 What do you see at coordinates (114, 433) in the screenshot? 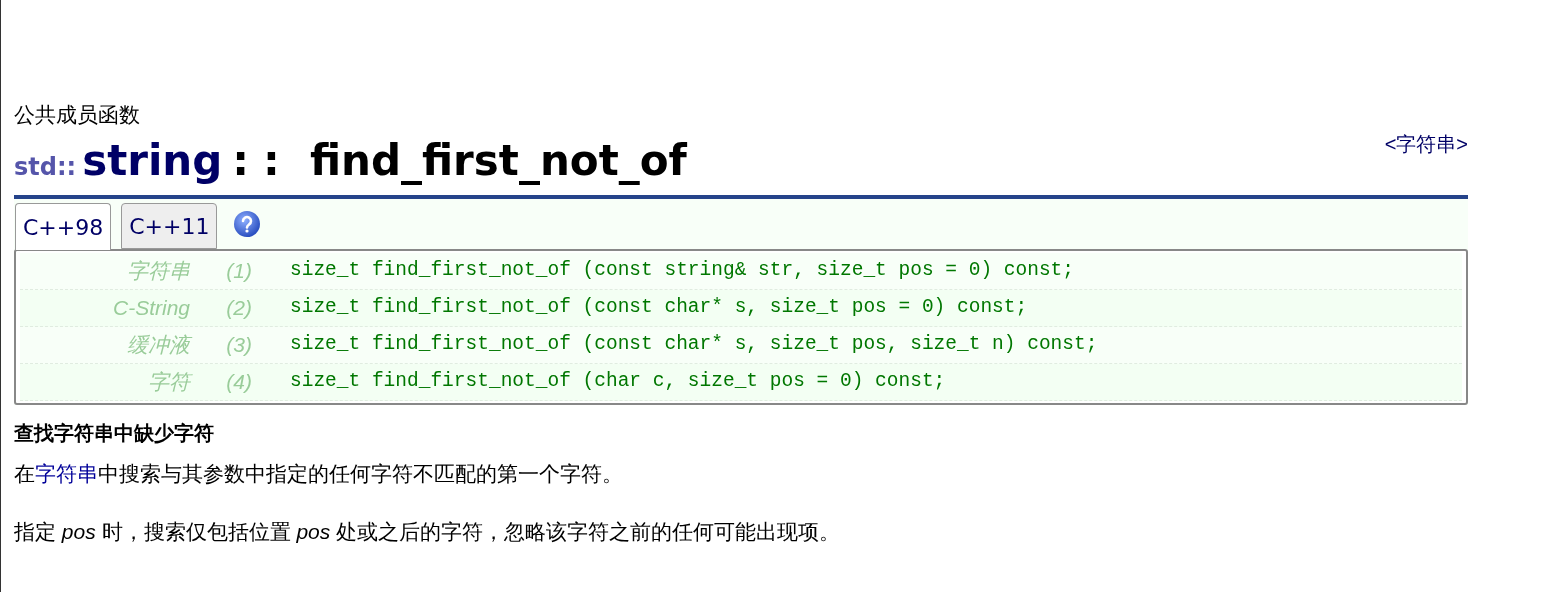
I see `summary-heading: 查找字符串中缺少字符` at bounding box center [114, 433].